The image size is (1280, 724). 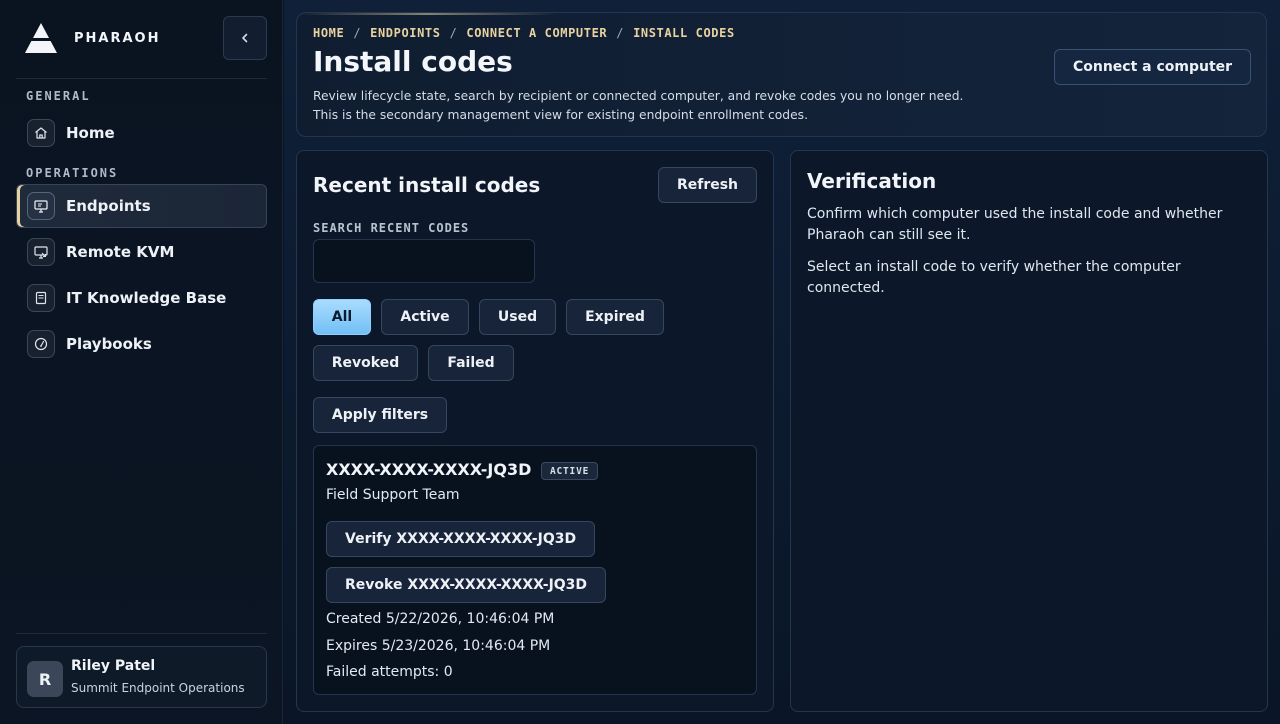 I want to click on user-name: Riley Patel, so click(x=113, y=666).